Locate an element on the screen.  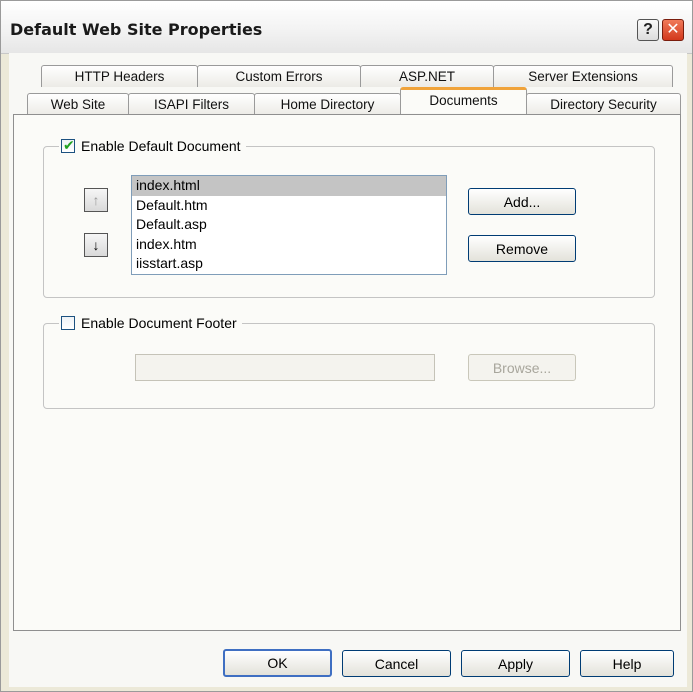
tab-asp-net: ASP.NET is located at coordinates (427, 76).